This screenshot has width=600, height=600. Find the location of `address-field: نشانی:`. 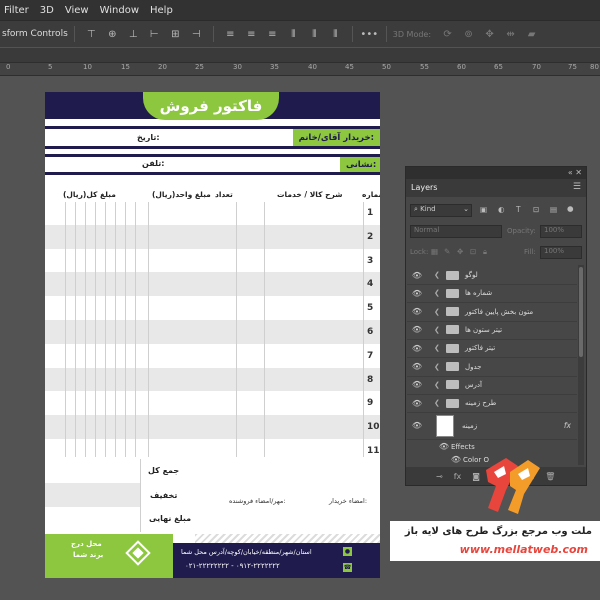

address-field: نشانی: is located at coordinates (360, 164).